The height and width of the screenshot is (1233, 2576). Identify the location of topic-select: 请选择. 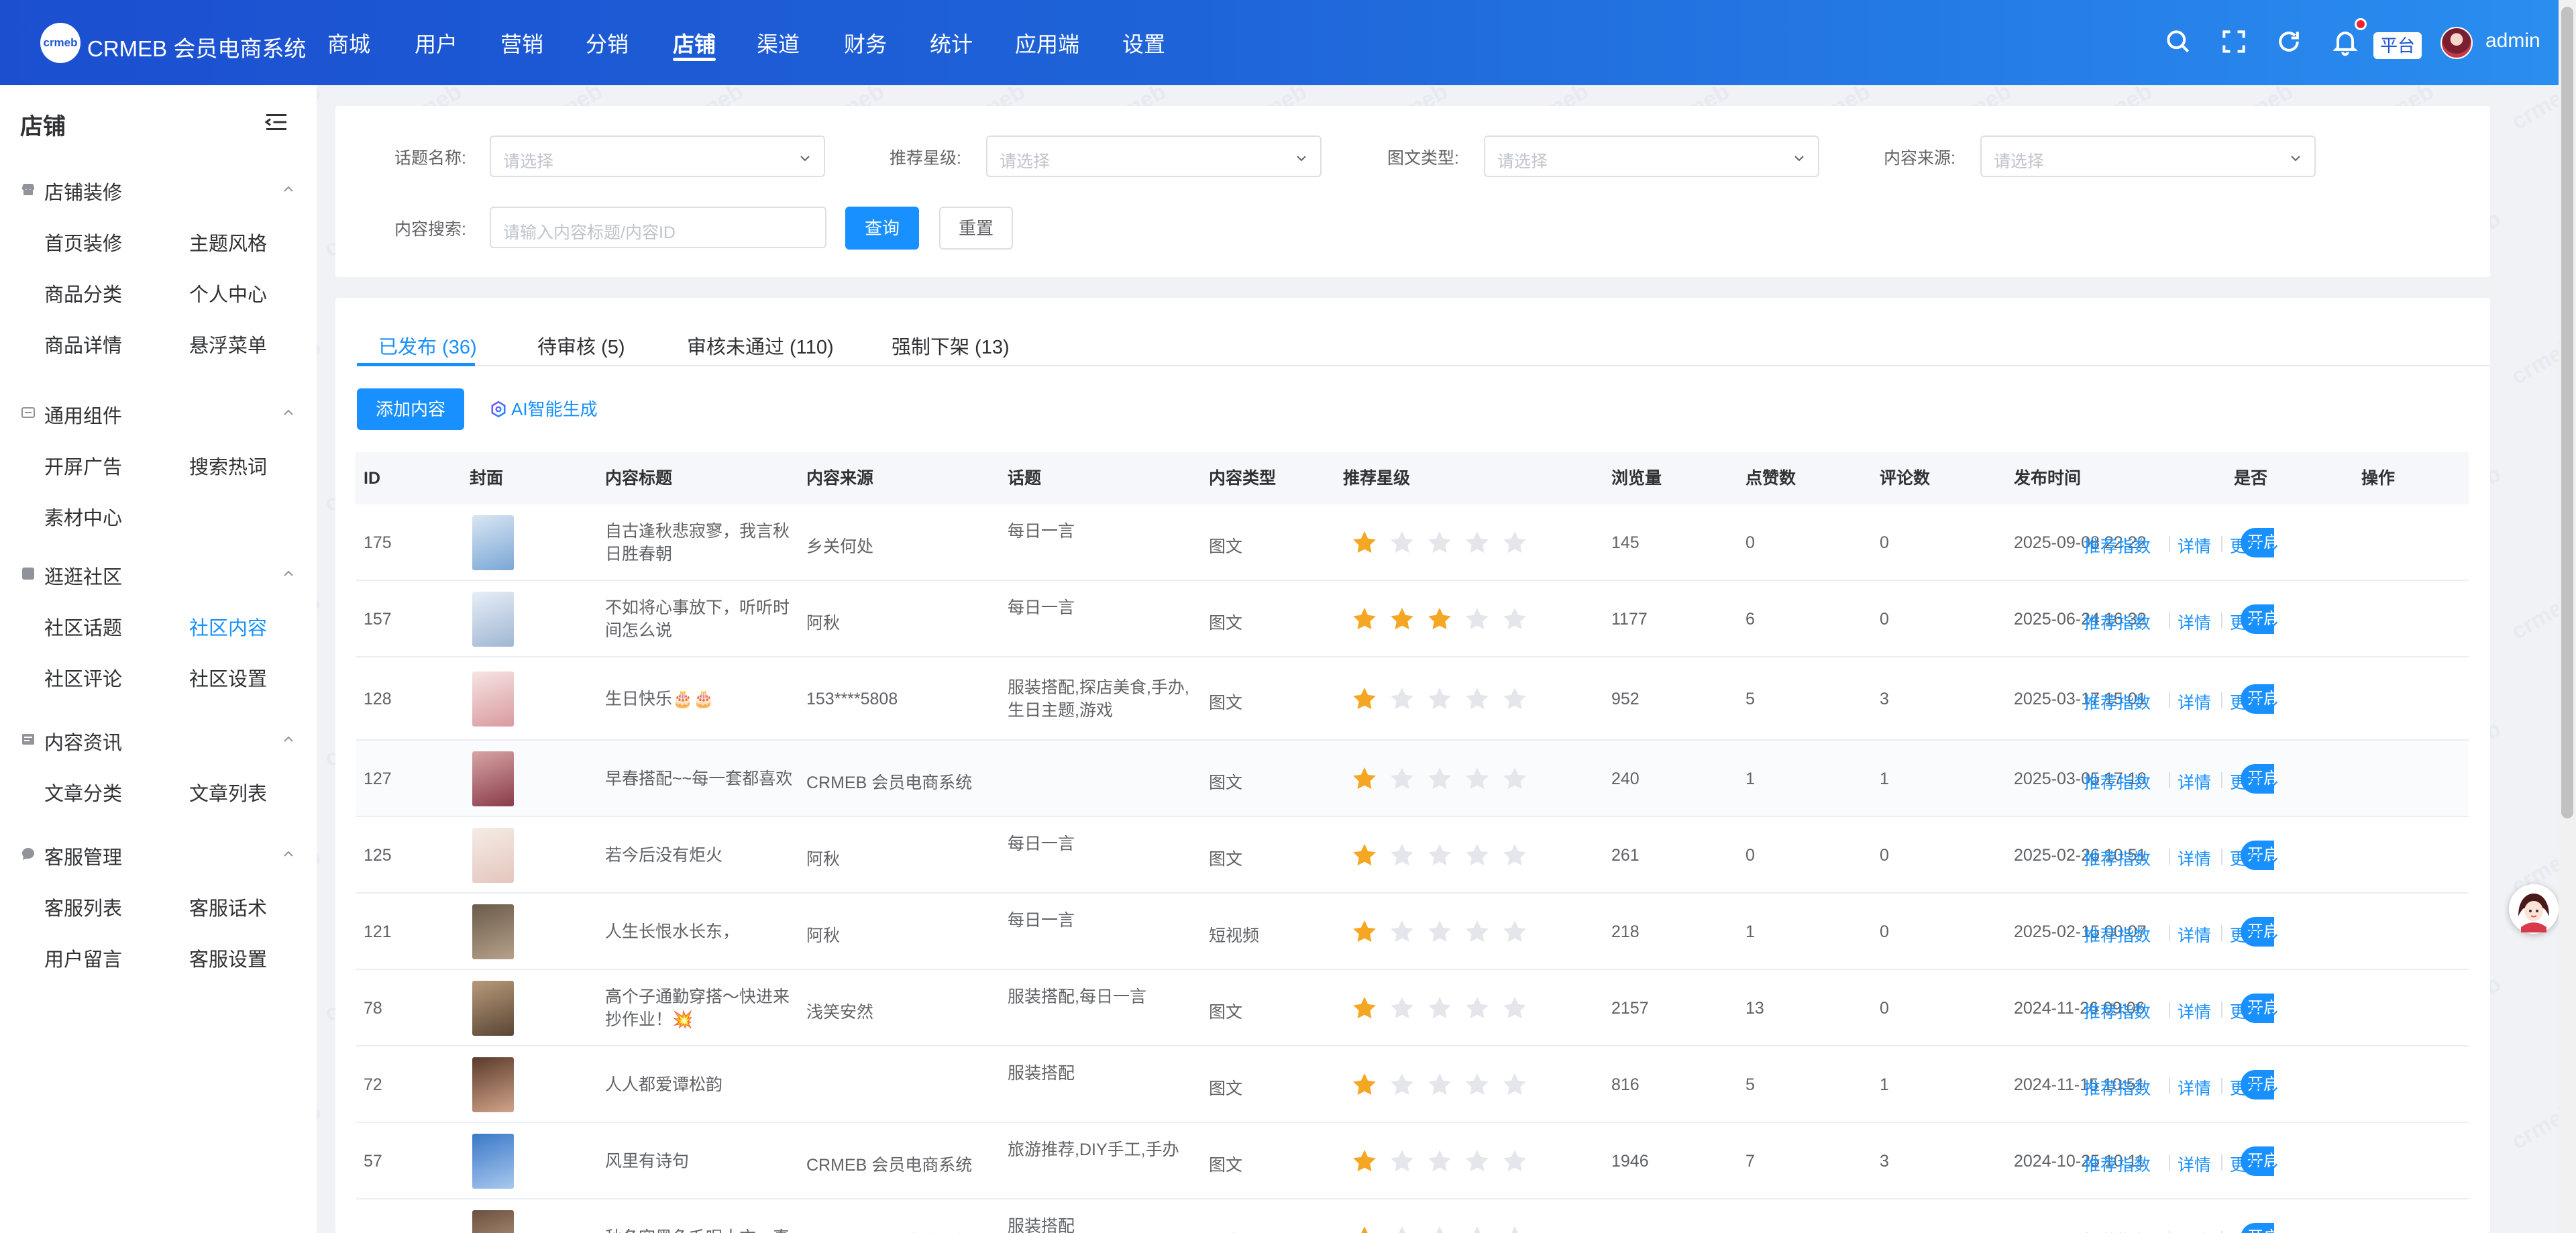
(657, 156).